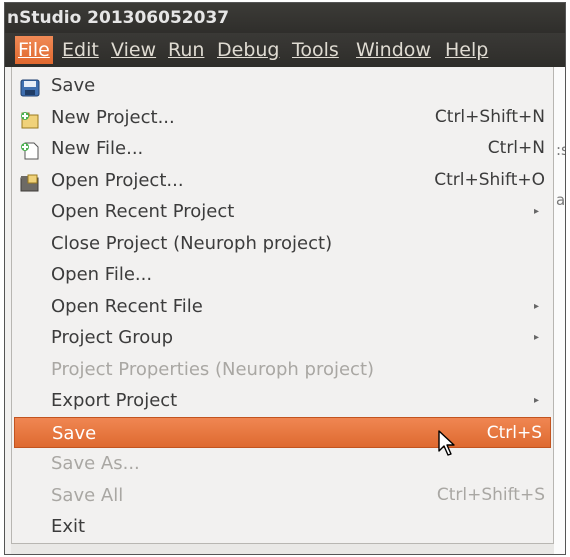 Image resolution: width=570 pixels, height=557 pixels. What do you see at coordinates (127, 306) in the screenshot?
I see `menu-item-label: Open Recent File` at bounding box center [127, 306].